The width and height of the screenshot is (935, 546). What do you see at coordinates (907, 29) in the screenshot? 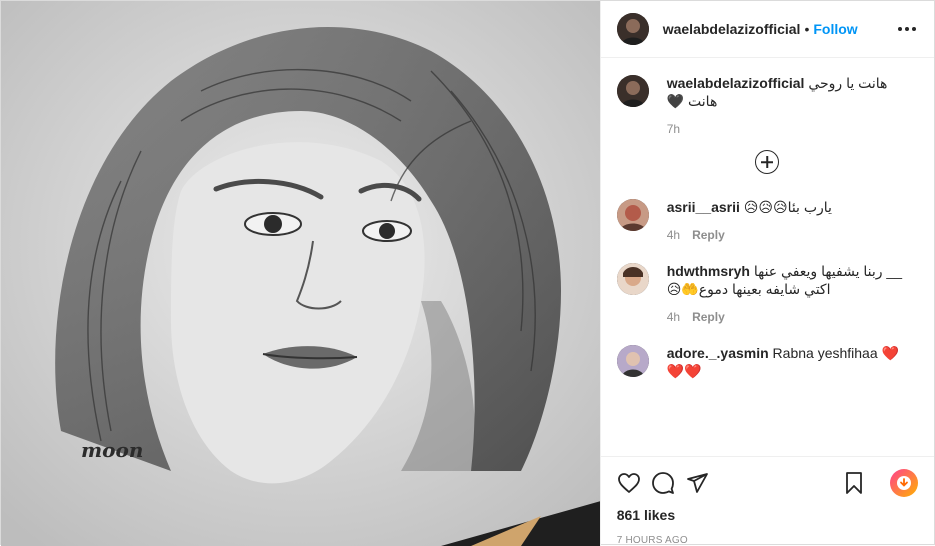
I see `more-icon` at bounding box center [907, 29].